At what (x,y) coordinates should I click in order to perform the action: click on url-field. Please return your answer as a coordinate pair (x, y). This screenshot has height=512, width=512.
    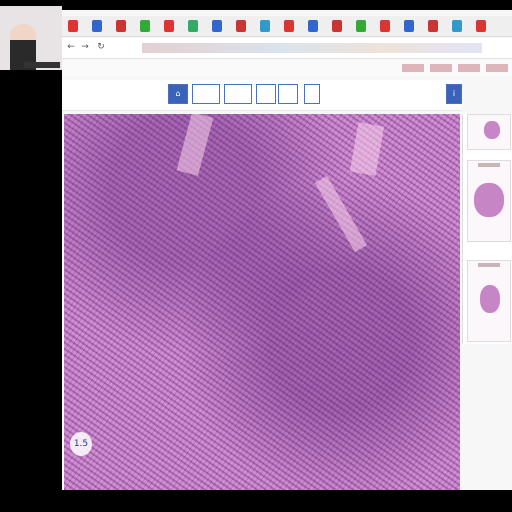
    Looking at the image, I should click on (312, 48).